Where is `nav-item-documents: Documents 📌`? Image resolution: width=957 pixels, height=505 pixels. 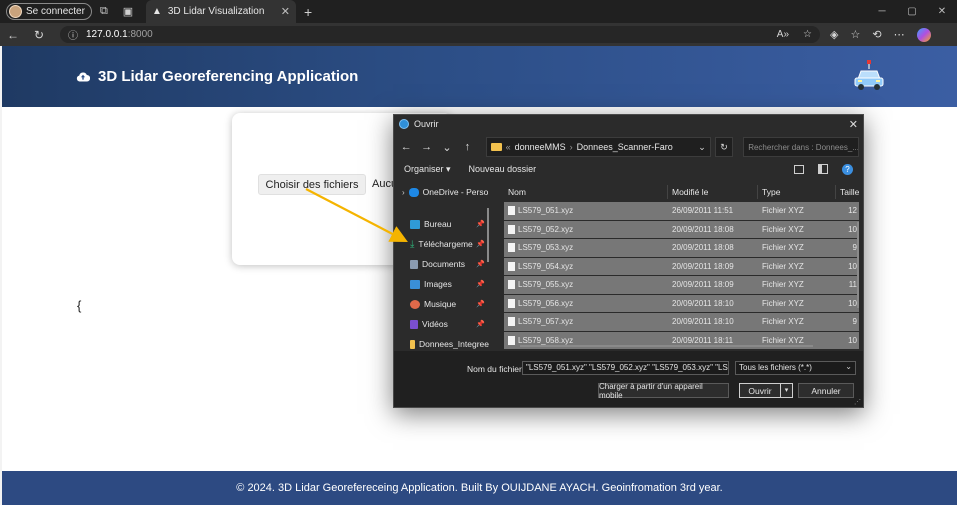 nav-item-documents: Documents 📌 is located at coordinates (441, 264).